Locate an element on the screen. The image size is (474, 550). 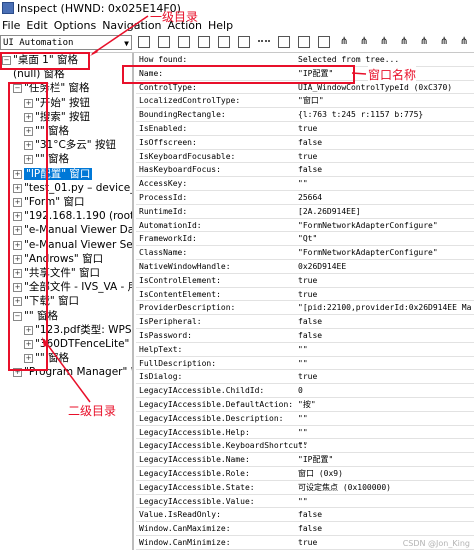
window-name-arrow-line is located at coordinates (359, 73).